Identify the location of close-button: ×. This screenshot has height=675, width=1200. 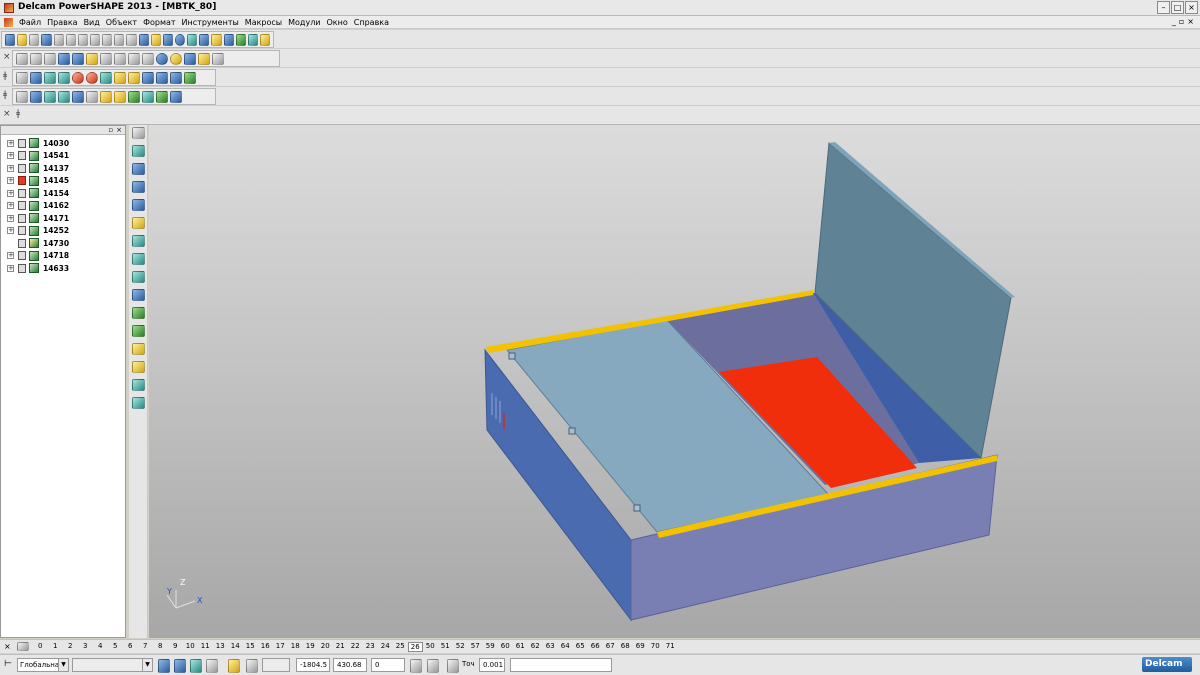
(1191, 7).